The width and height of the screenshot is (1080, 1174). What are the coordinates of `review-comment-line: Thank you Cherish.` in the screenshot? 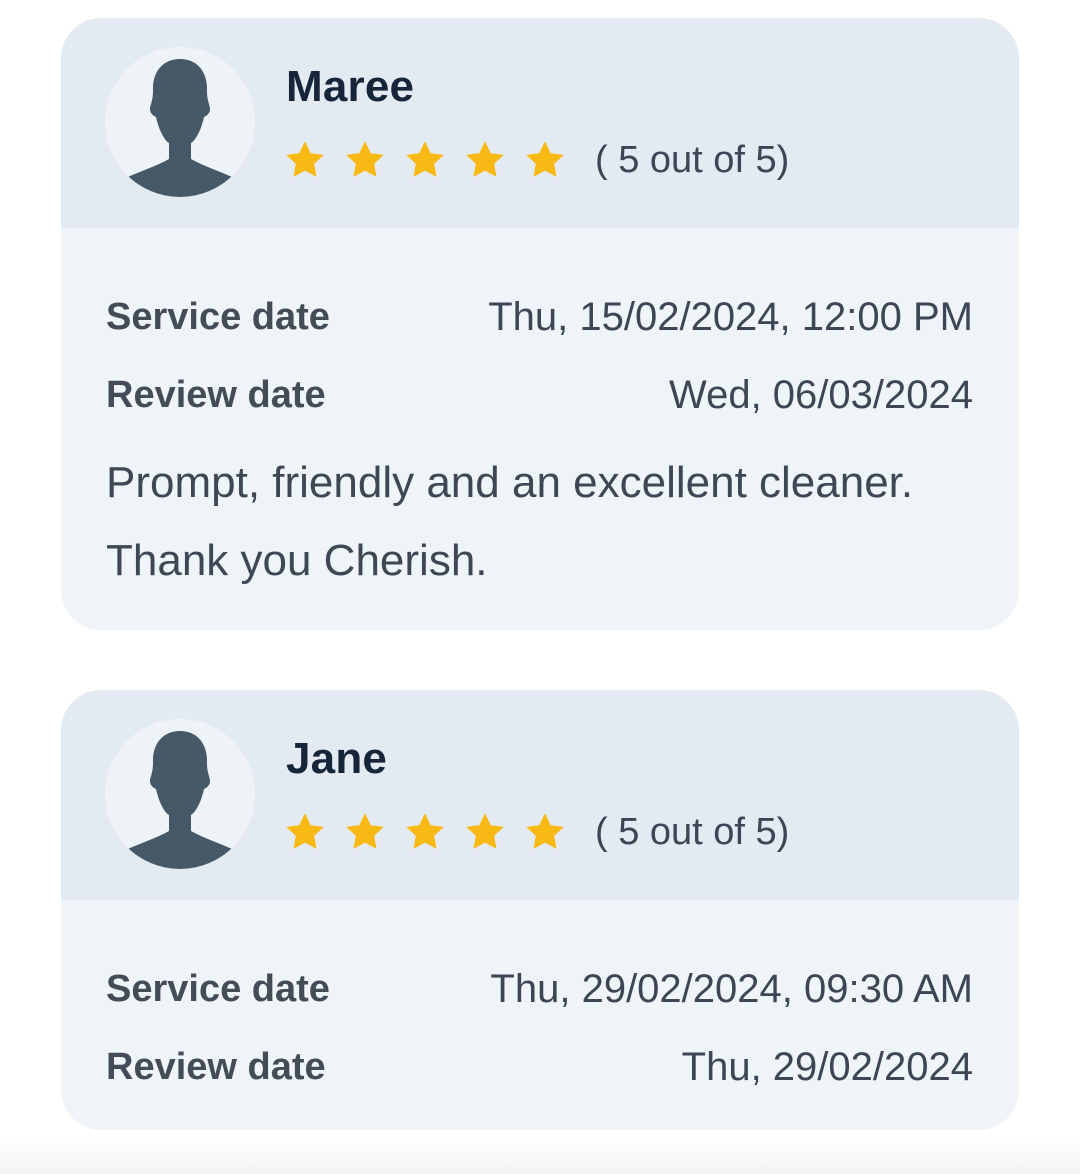 It's located at (297, 560).